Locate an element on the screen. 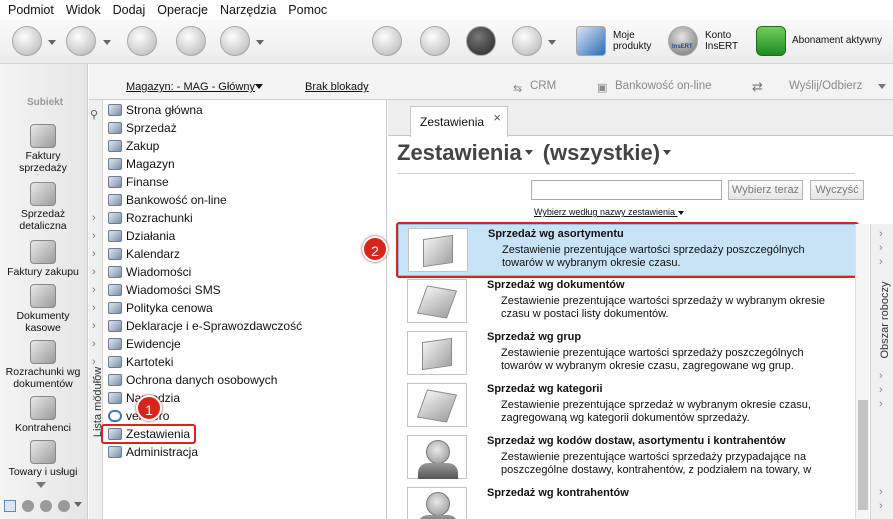 Image resolution: width=893 pixels, height=519 pixels. module-sprzedaz-detaliczna: Sprzedaż detaliczna is located at coordinates (43, 207).